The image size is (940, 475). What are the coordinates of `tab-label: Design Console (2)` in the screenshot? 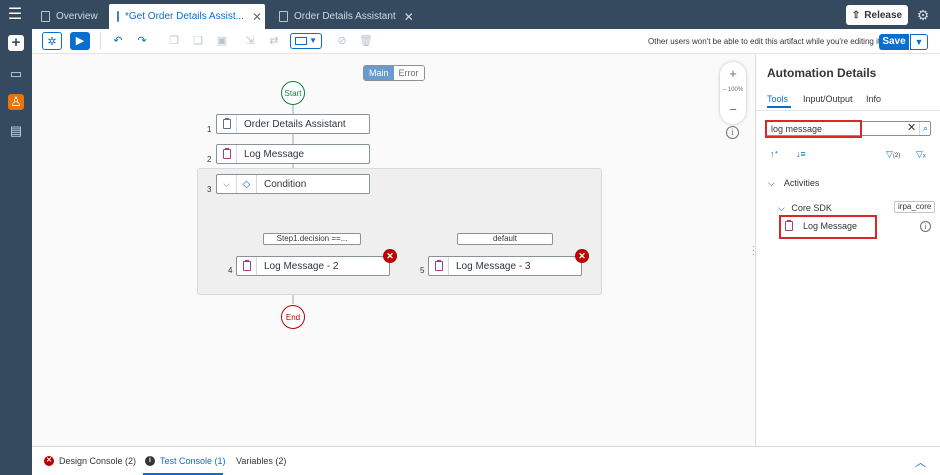 It's located at (98, 461).